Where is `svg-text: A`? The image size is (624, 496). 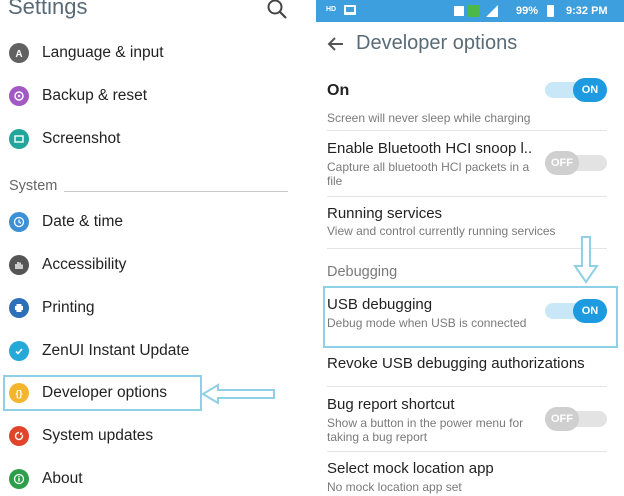 svg-text: A is located at coordinates (18, 54).